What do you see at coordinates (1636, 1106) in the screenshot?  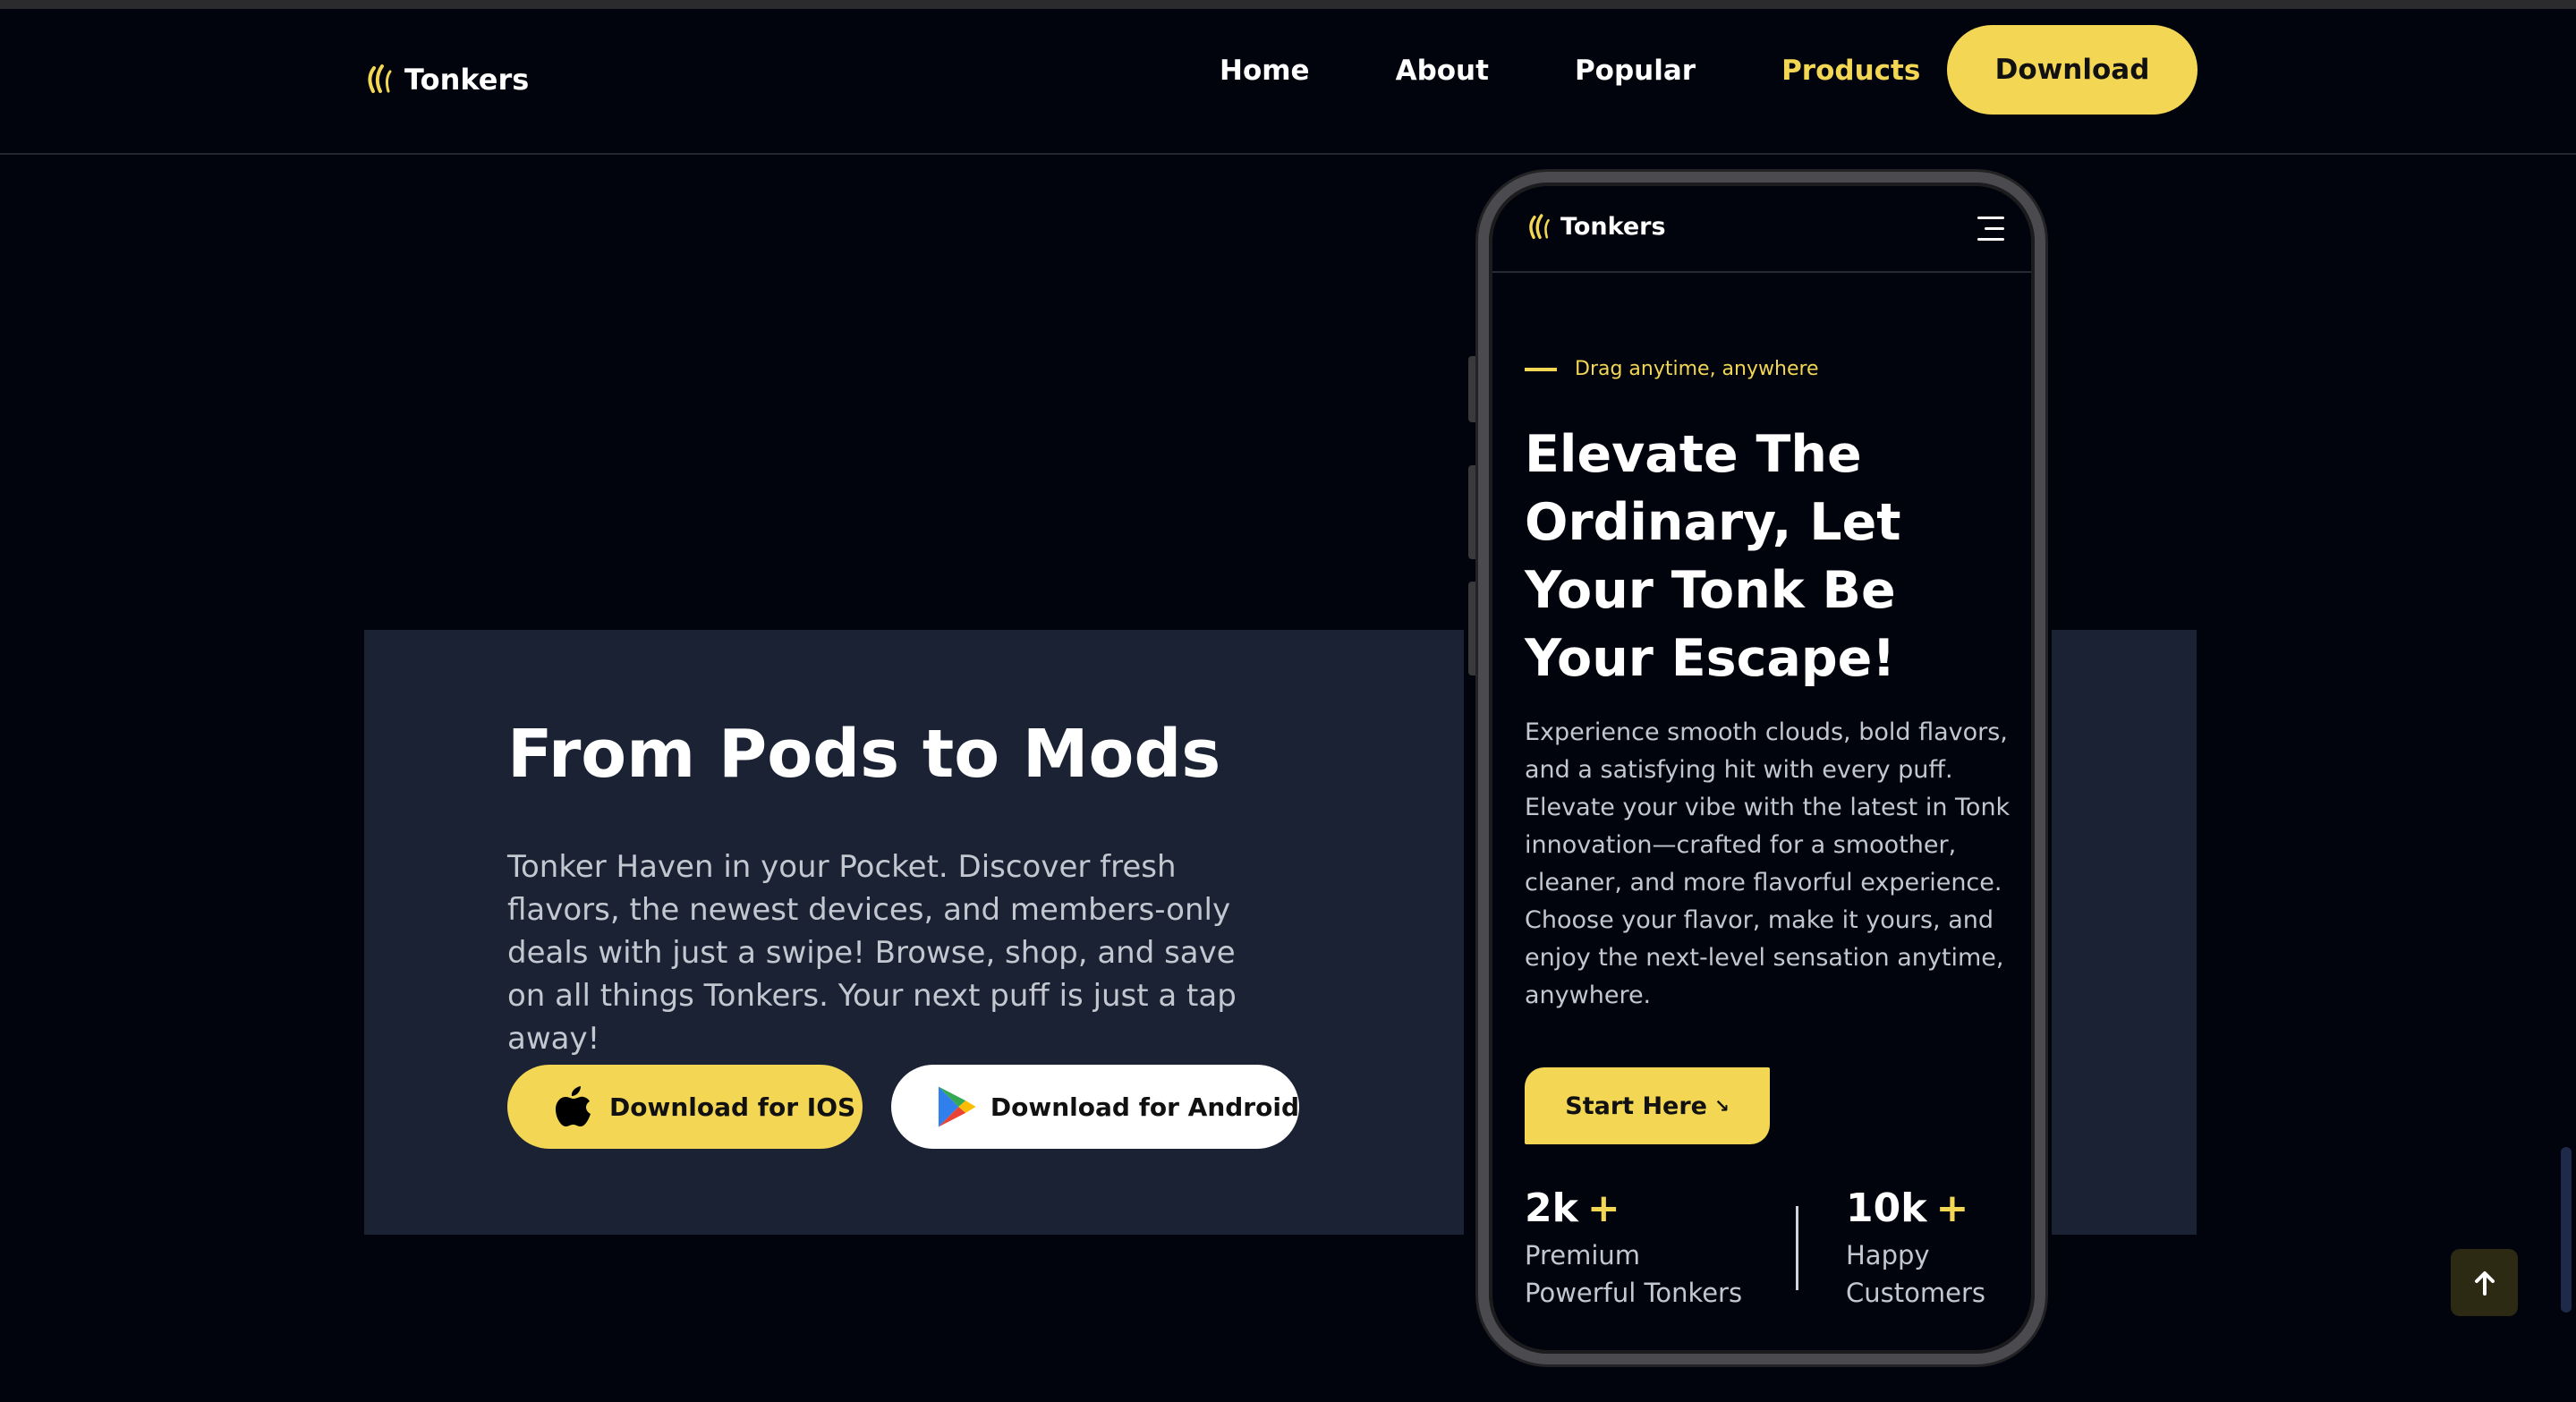 I see `start-here-label: Start Here` at bounding box center [1636, 1106].